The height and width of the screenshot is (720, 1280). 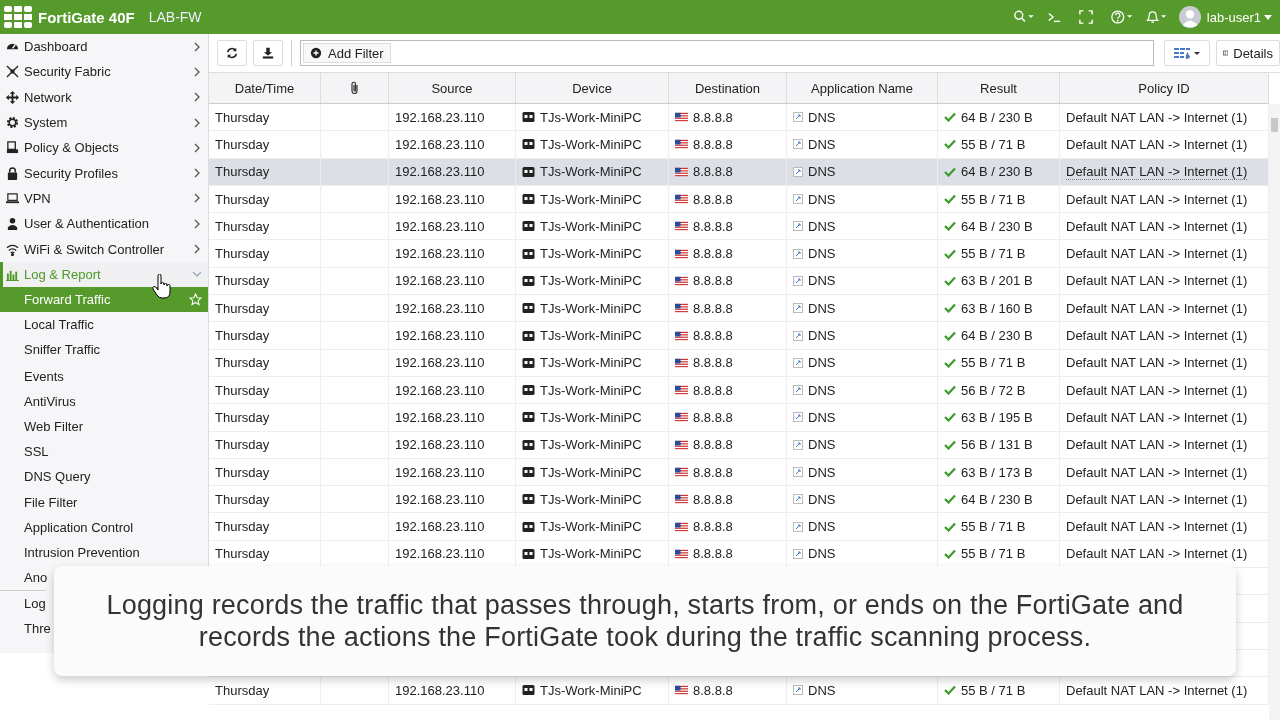 What do you see at coordinates (997, 281) in the screenshot?
I see `table-cell: 63 B / 201 B` at bounding box center [997, 281].